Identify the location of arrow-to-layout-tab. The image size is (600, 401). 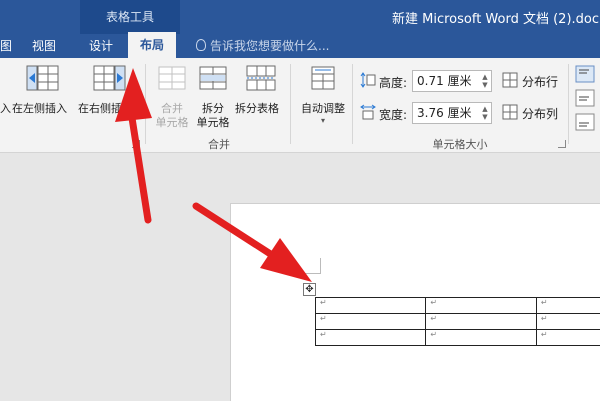
(133, 144).